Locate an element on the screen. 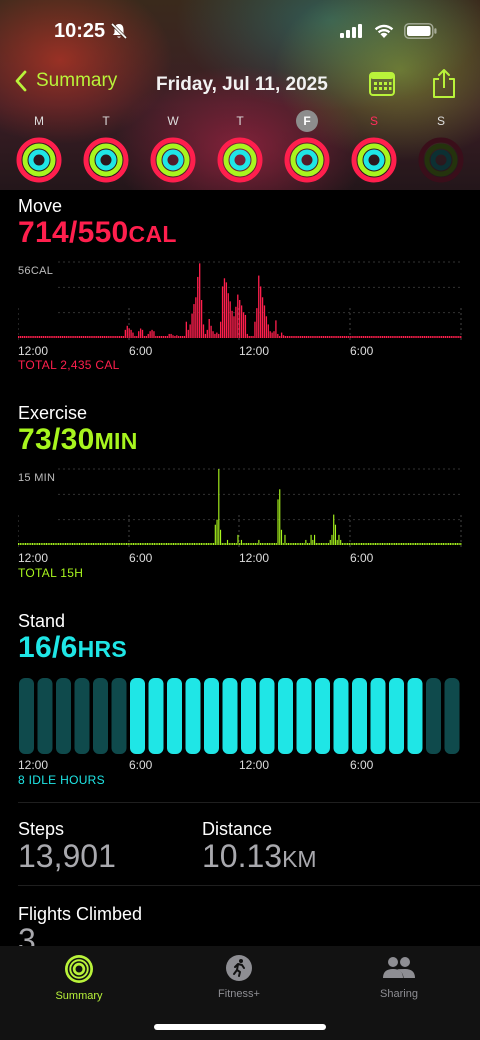  week-day-4: F is located at coordinates (307, 146).